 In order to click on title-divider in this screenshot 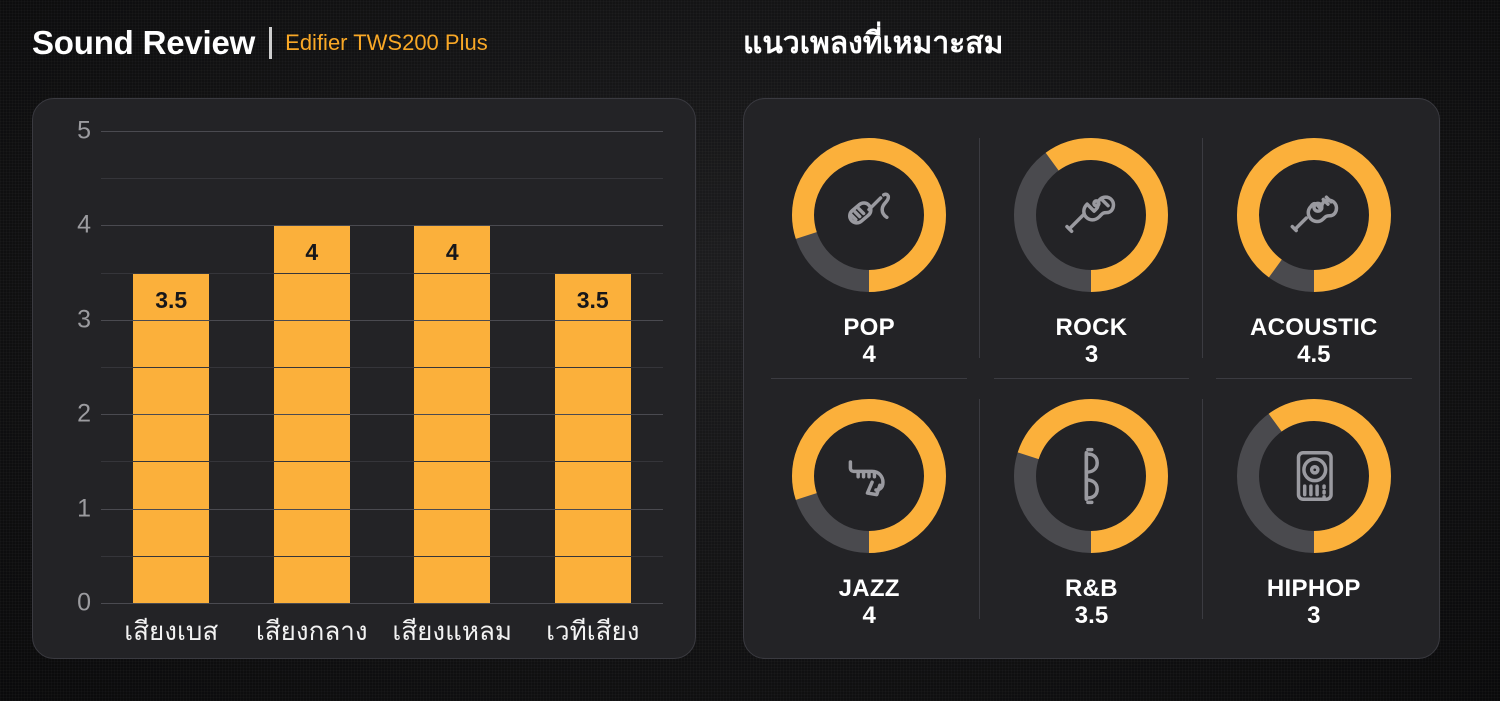, I will do `click(271, 43)`.